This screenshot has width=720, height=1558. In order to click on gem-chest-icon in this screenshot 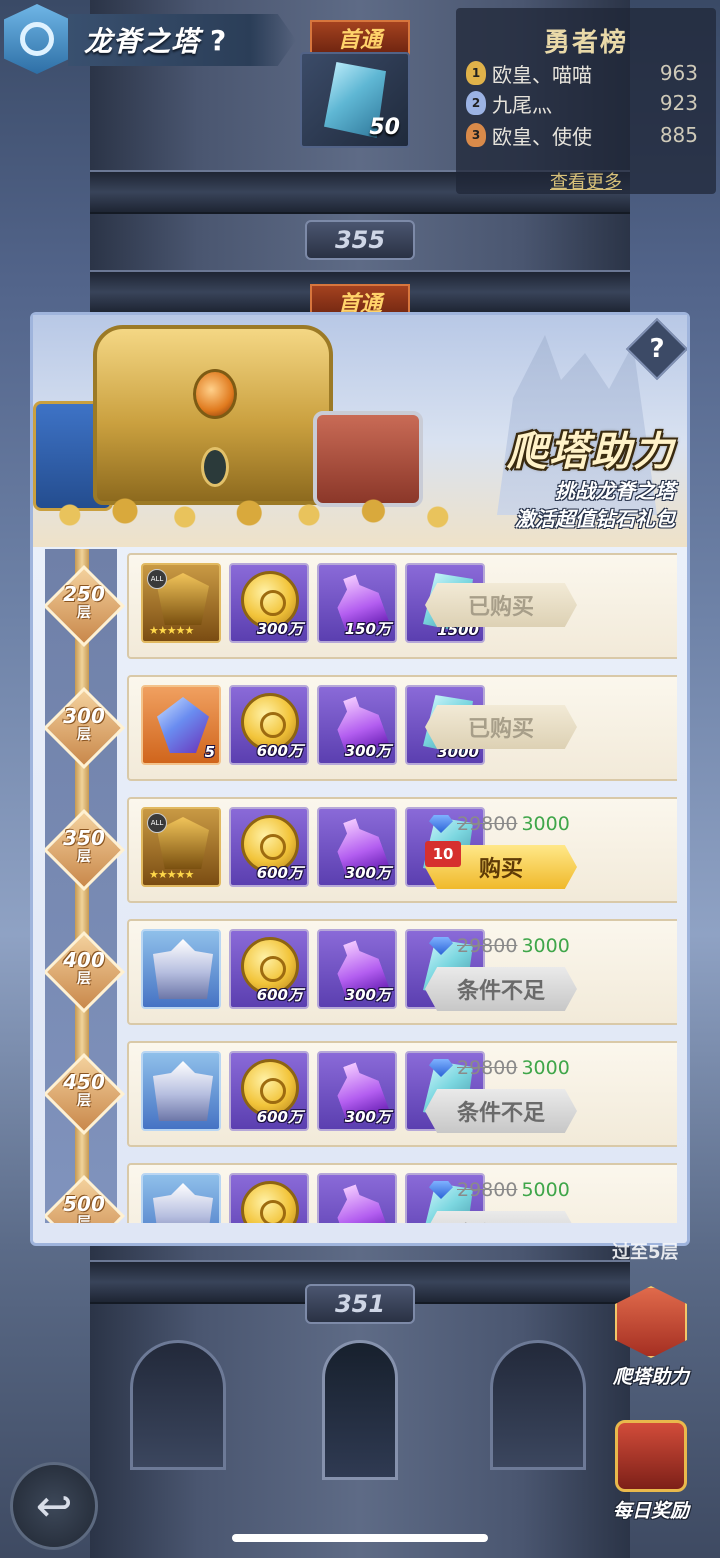, I will do `click(183, 725)`.